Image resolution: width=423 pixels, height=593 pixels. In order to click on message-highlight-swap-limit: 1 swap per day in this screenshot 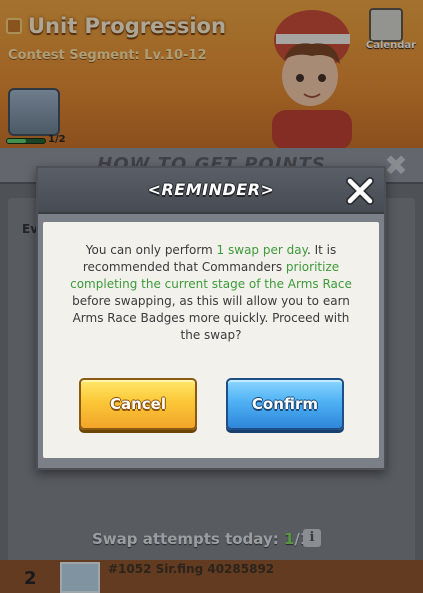, I will do `click(261, 250)`.